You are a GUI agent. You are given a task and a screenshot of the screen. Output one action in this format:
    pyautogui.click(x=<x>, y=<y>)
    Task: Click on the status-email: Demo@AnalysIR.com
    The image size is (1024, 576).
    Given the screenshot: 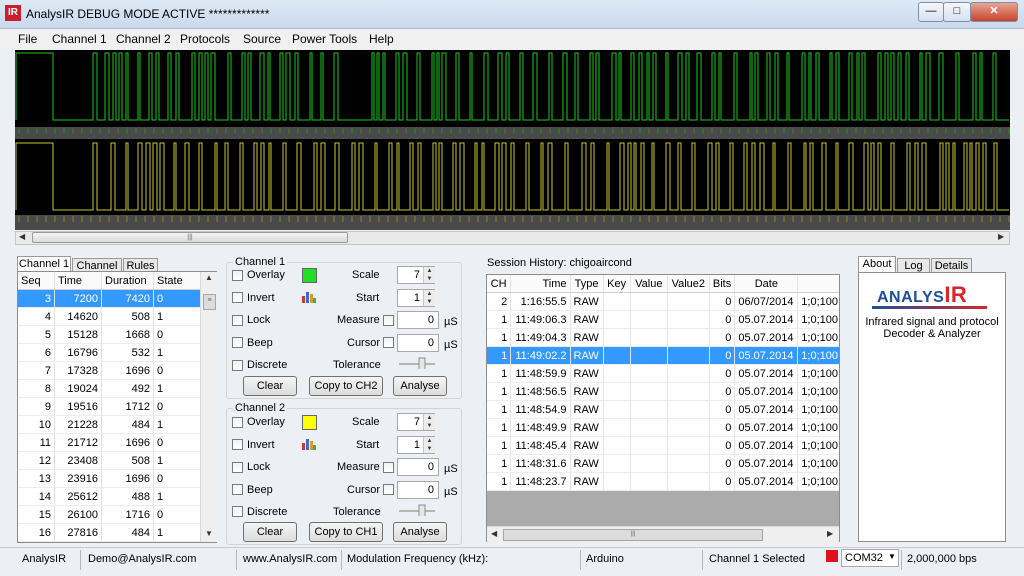 What is the action you would take?
    pyautogui.click(x=142, y=559)
    